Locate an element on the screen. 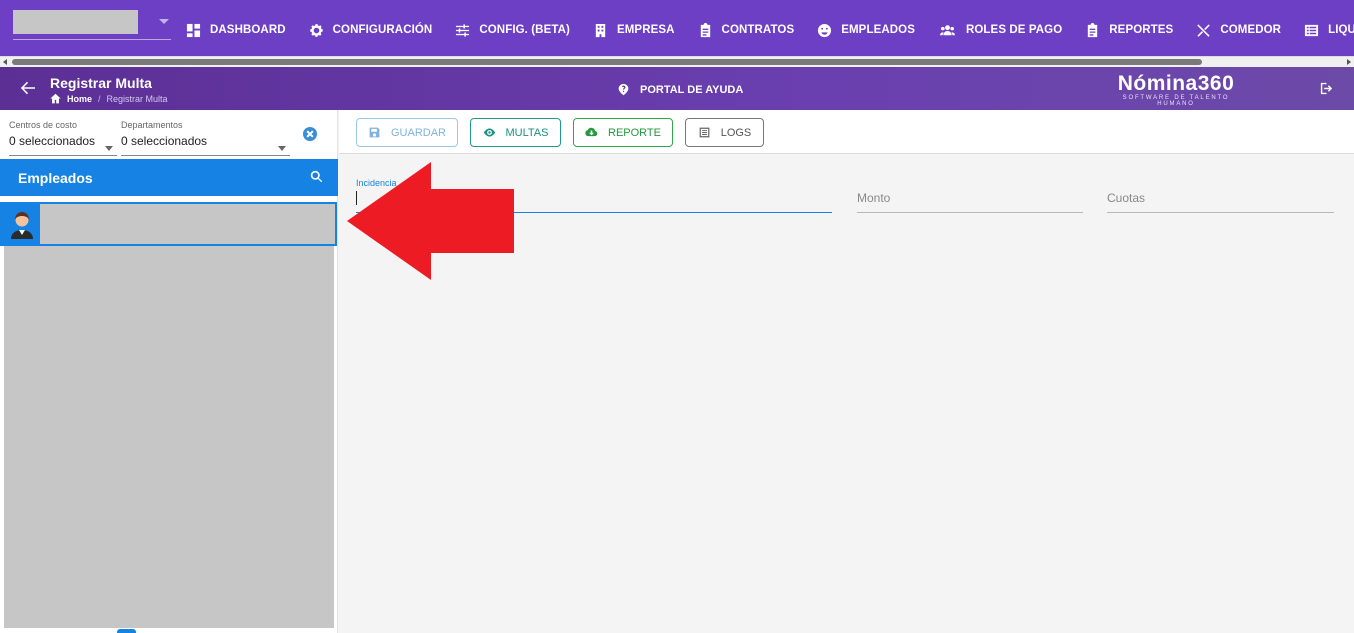 The width and height of the screenshot is (1354, 633). gear-icon is located at coordinates (316, 30).